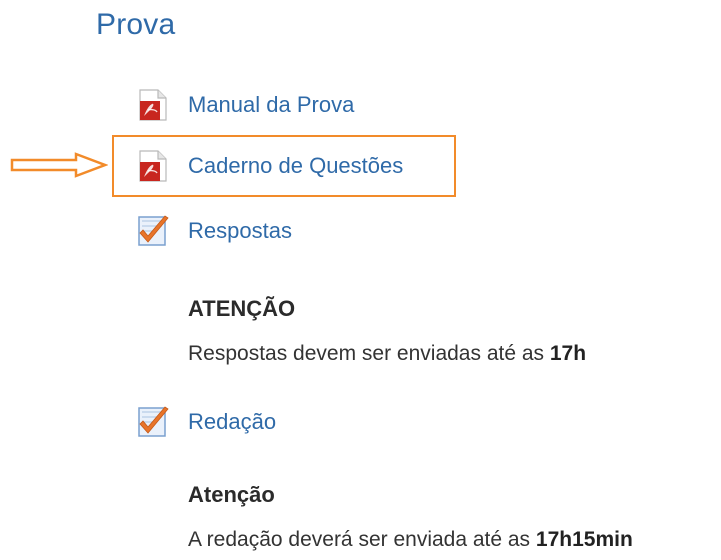 The width and height of the screenshot is (721, 560). Describe the element at coordinates (362, 539) in the screenshot. I see `notice-text-main: A redação deverá ser enviada até as` at that location.